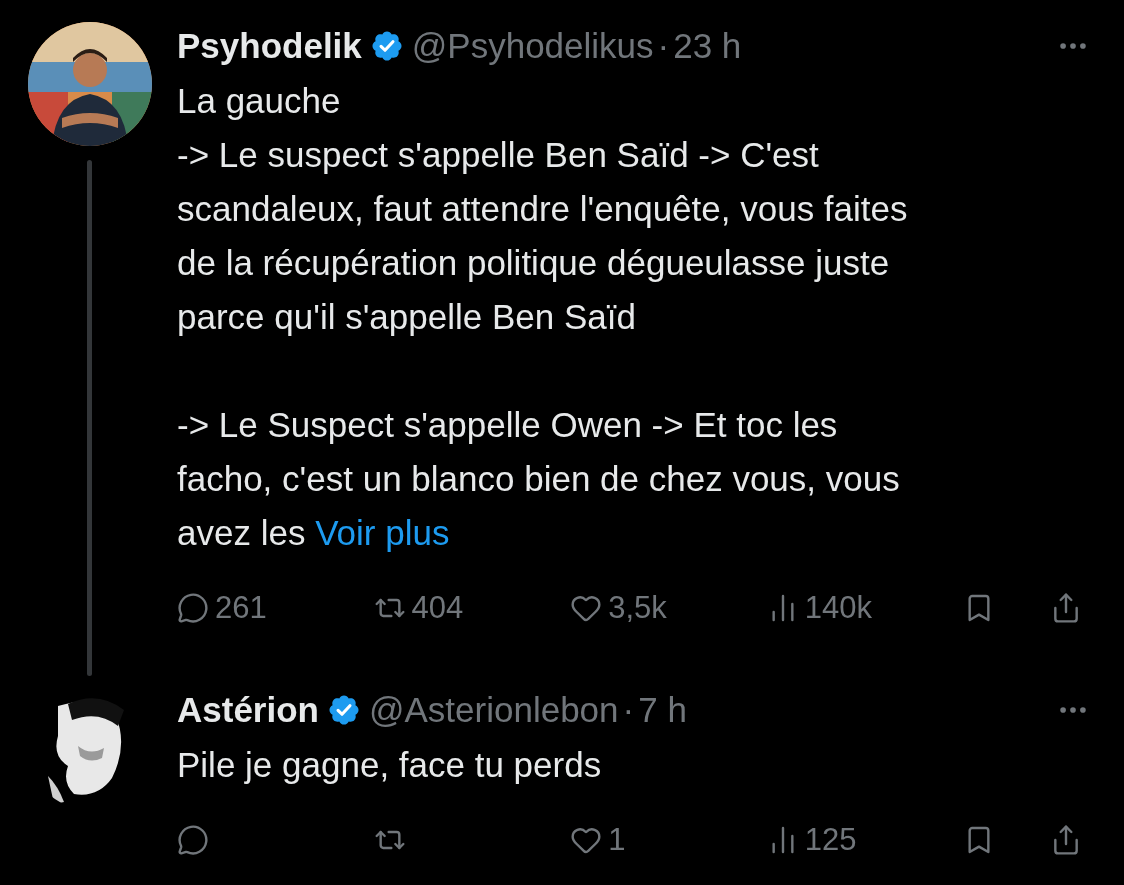 The image size is (1124, 885). I want to click on author-handle: @Psyhodelikus, so click(532, 46).